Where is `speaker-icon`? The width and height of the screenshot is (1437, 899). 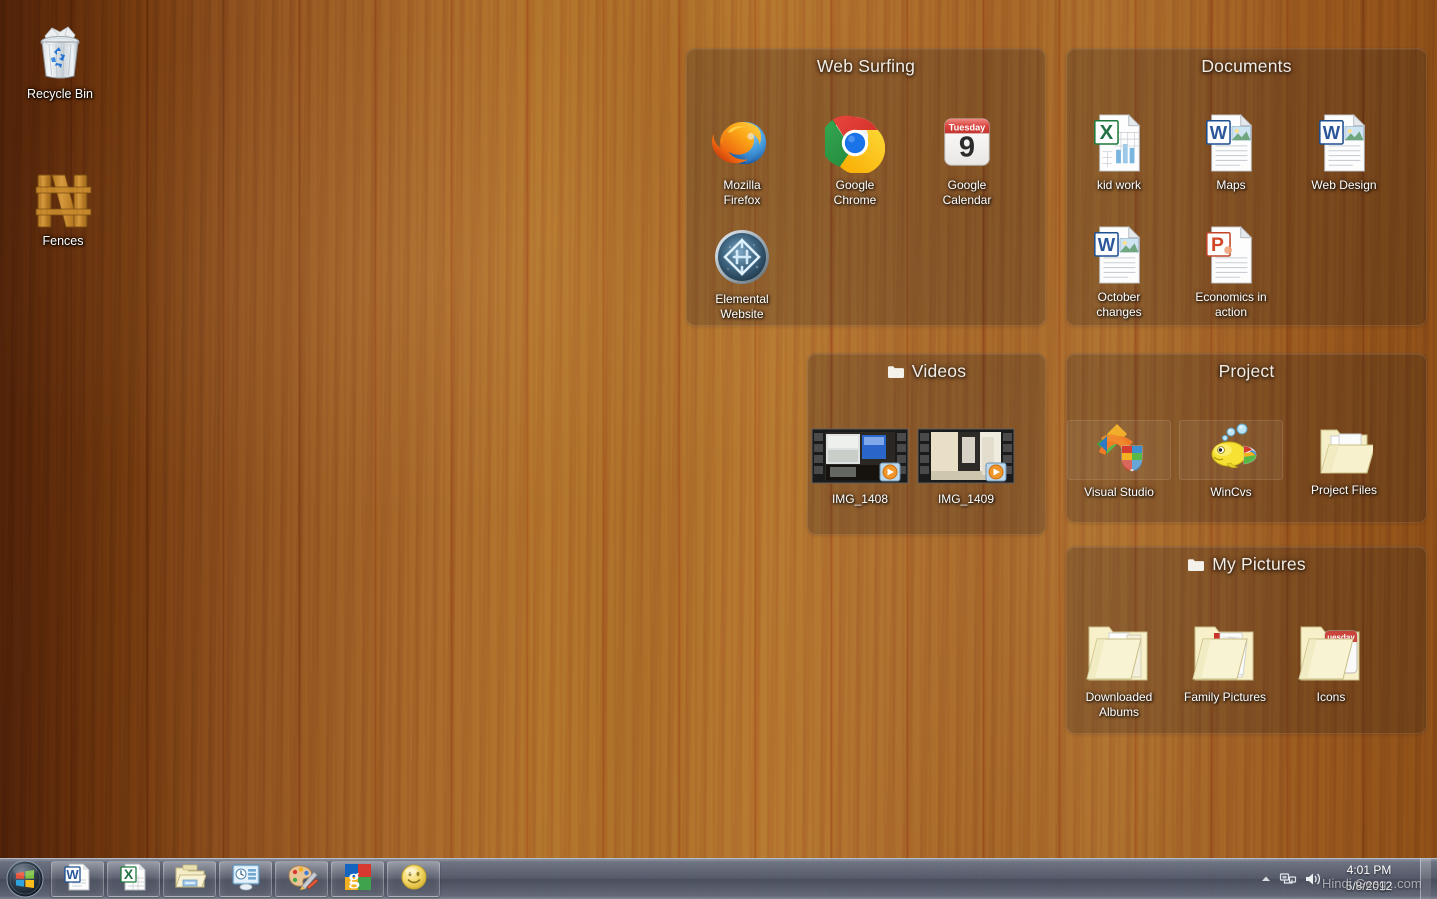
speaker-icon is located at coordinates (1313, 879).